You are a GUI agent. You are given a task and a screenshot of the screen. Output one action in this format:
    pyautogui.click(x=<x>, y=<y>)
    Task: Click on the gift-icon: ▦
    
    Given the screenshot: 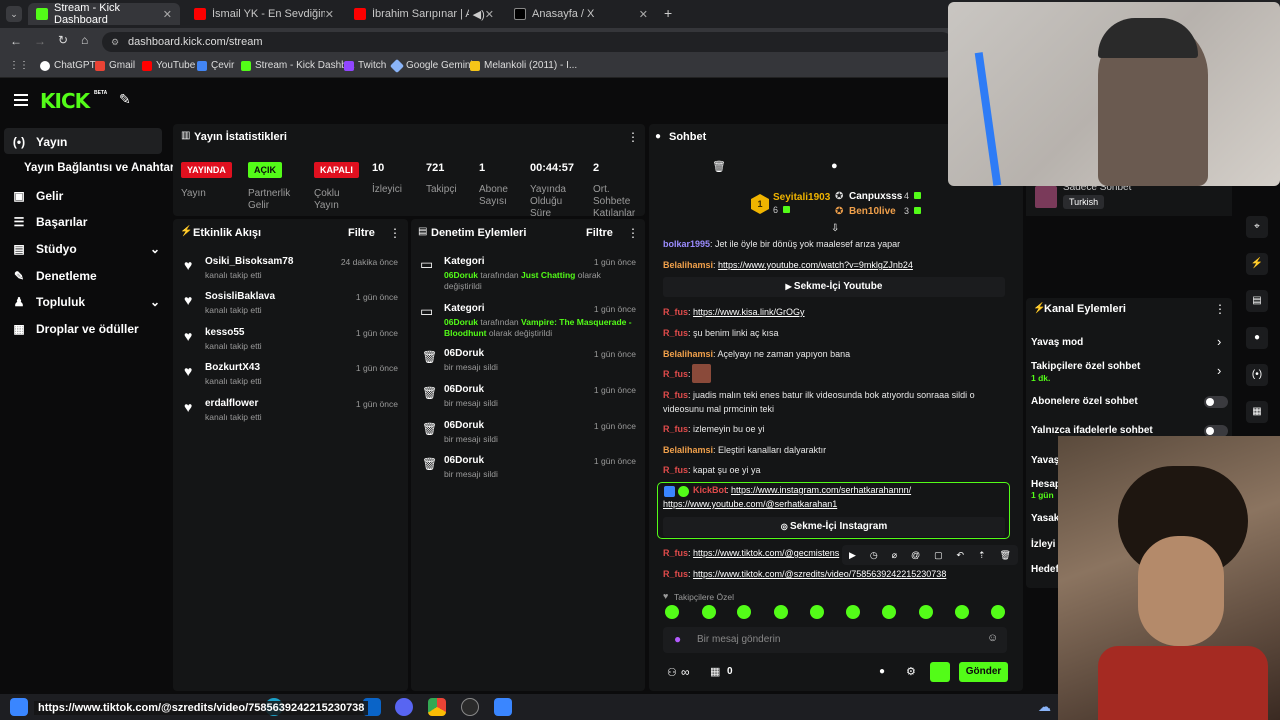 What is the action you would take?
    pyautogui.click(x=715, y=671)
    